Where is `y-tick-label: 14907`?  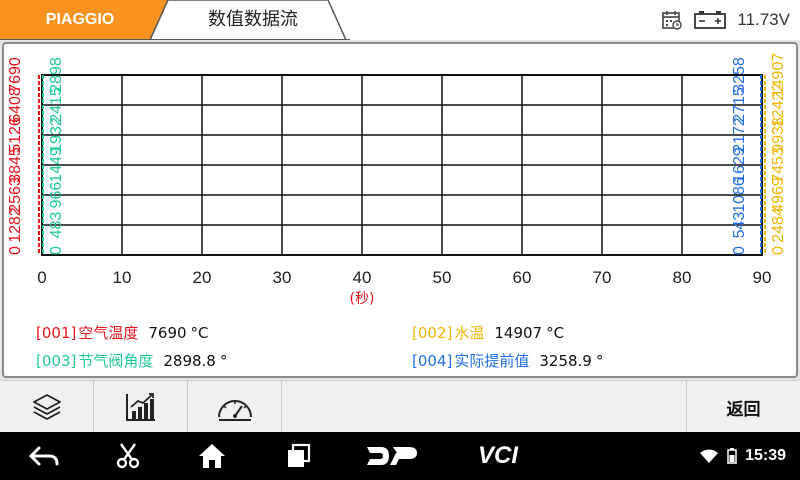
y-tick-label: 14907 is located at coordinates (778, 75).